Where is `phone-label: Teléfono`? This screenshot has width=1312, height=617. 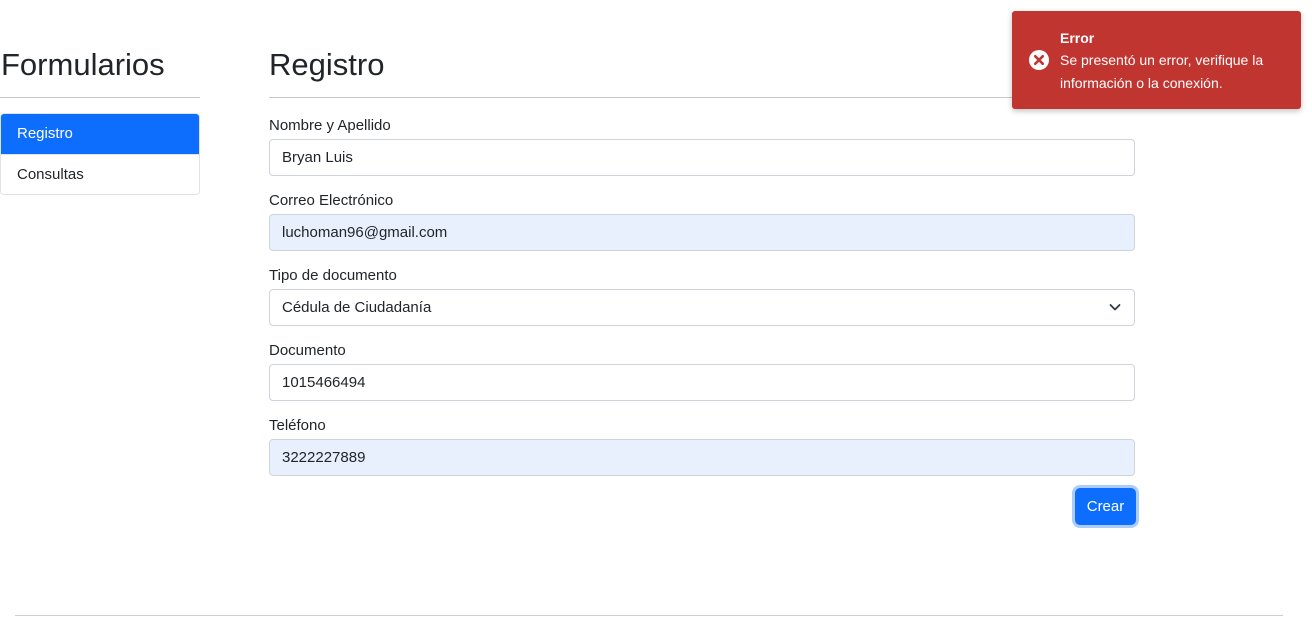
phone-label: Teléfono is located at coordinates (297, 425).